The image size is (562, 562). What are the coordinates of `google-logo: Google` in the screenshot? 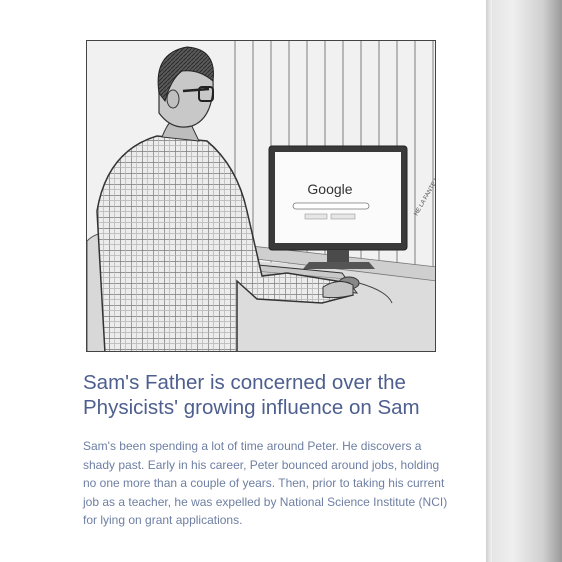 It's located at (329, 189).